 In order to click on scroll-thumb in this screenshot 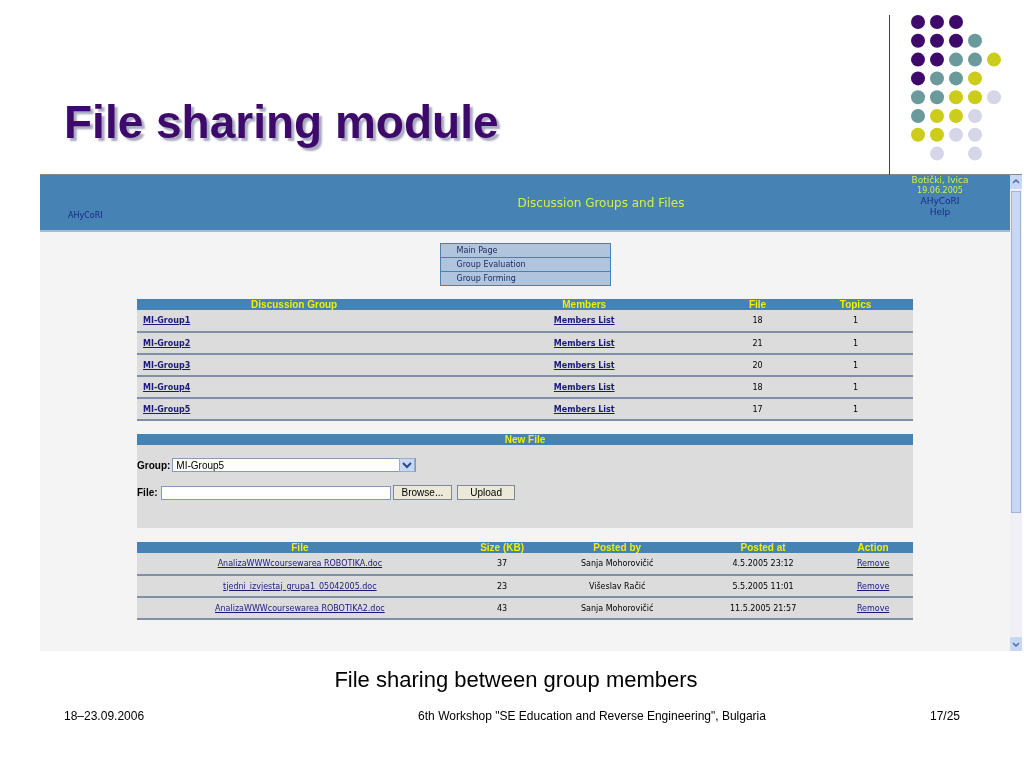, I will do `click(1016, 352)`.